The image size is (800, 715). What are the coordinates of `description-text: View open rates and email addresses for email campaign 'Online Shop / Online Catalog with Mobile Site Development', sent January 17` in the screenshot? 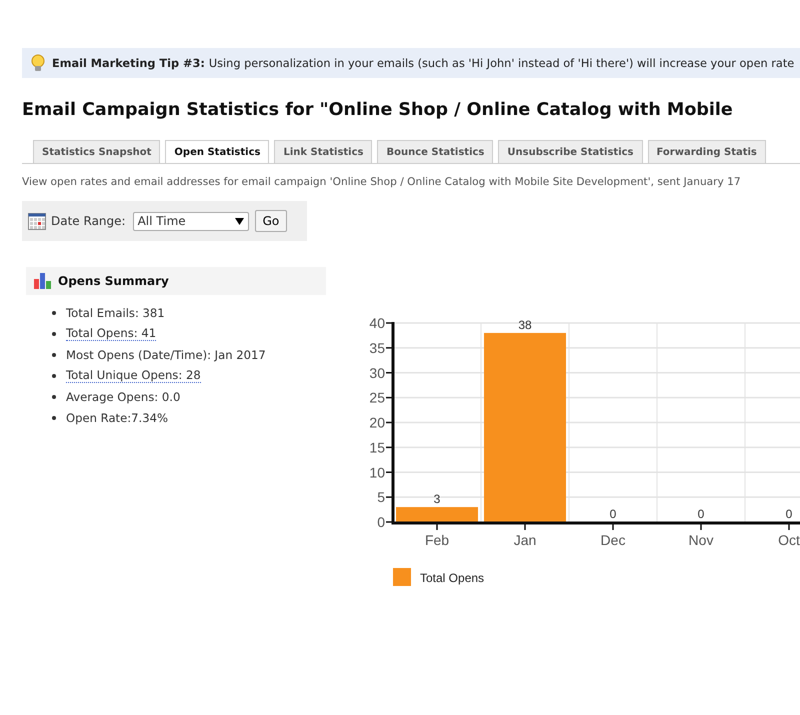 It's located at (382, 182).